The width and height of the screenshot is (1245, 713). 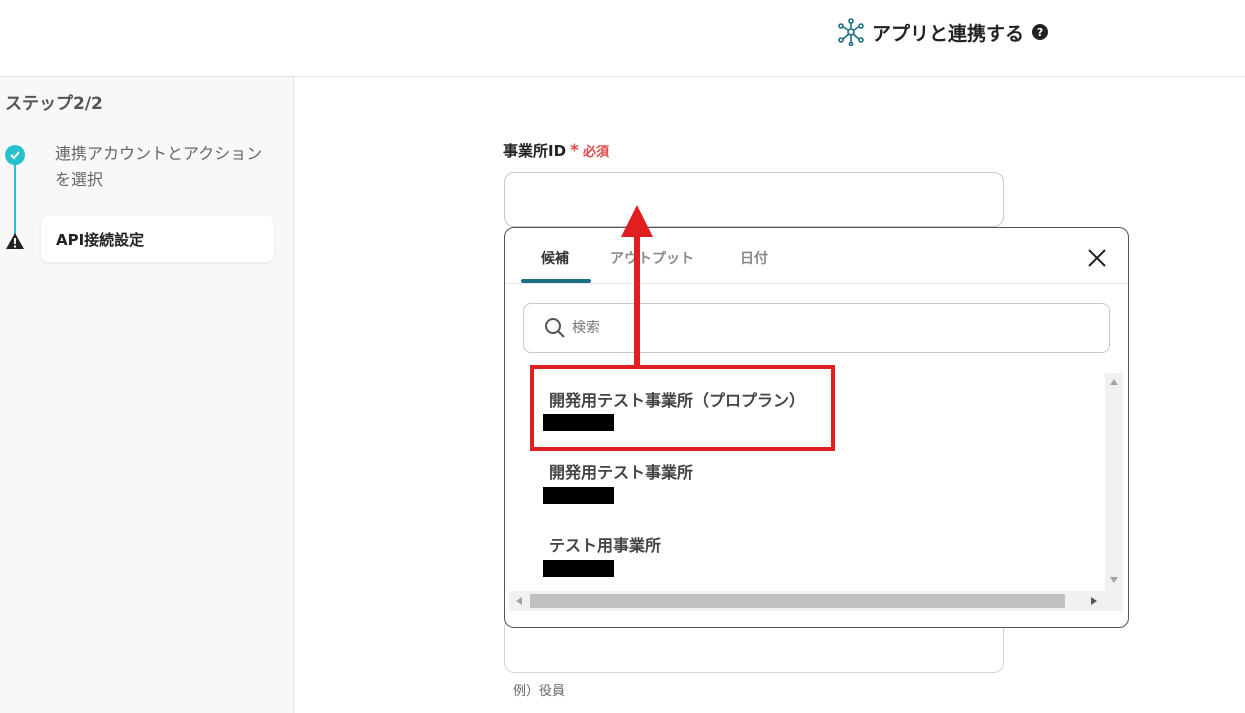 I want to click on annotation-highlight-box, so click(x=682, y=408).